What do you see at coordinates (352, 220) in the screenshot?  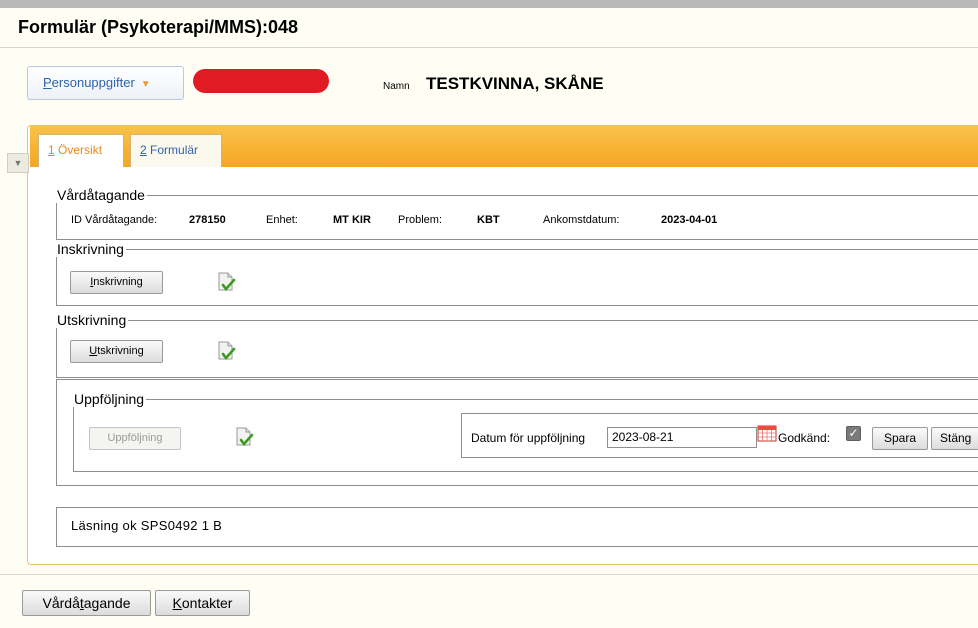 I see `enhet-value: MT KIR` at bounding box center [352, 220].